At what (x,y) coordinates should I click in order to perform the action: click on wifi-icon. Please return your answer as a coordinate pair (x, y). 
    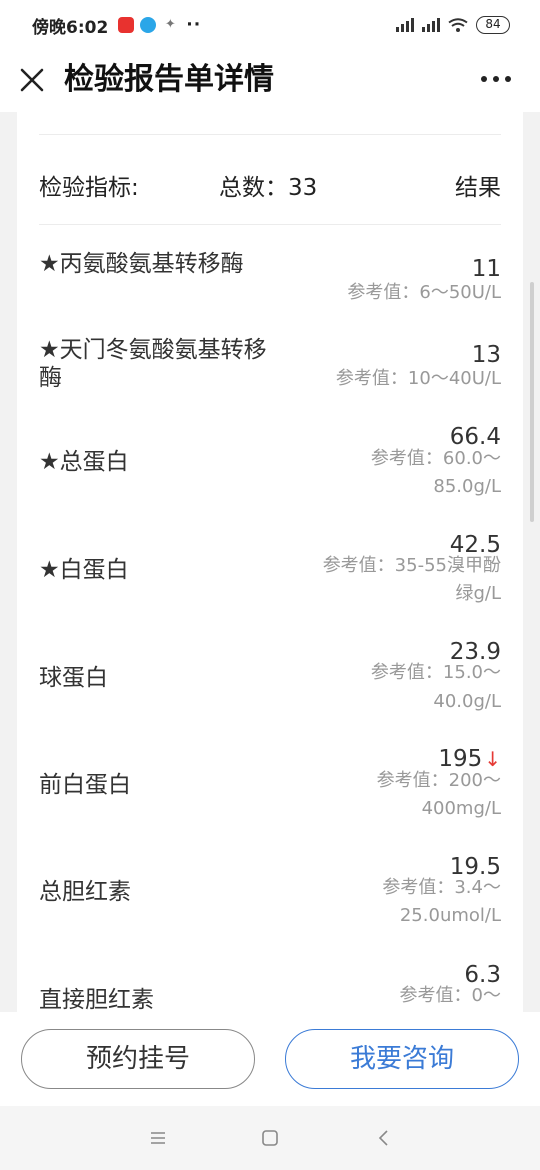
    Looking at the image, I should click on (458, 25).